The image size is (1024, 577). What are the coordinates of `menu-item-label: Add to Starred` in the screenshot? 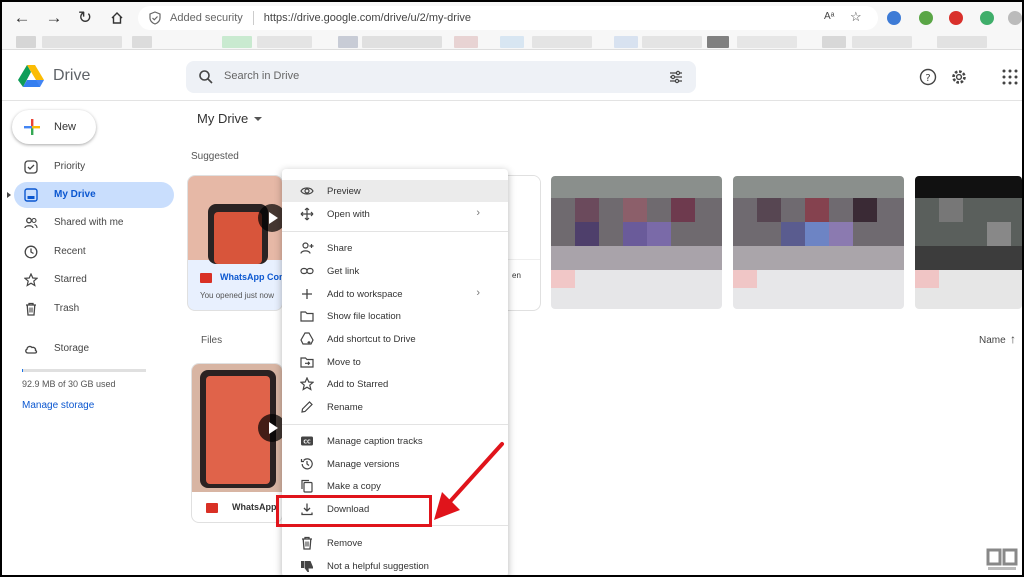 It's located at (358, 384).